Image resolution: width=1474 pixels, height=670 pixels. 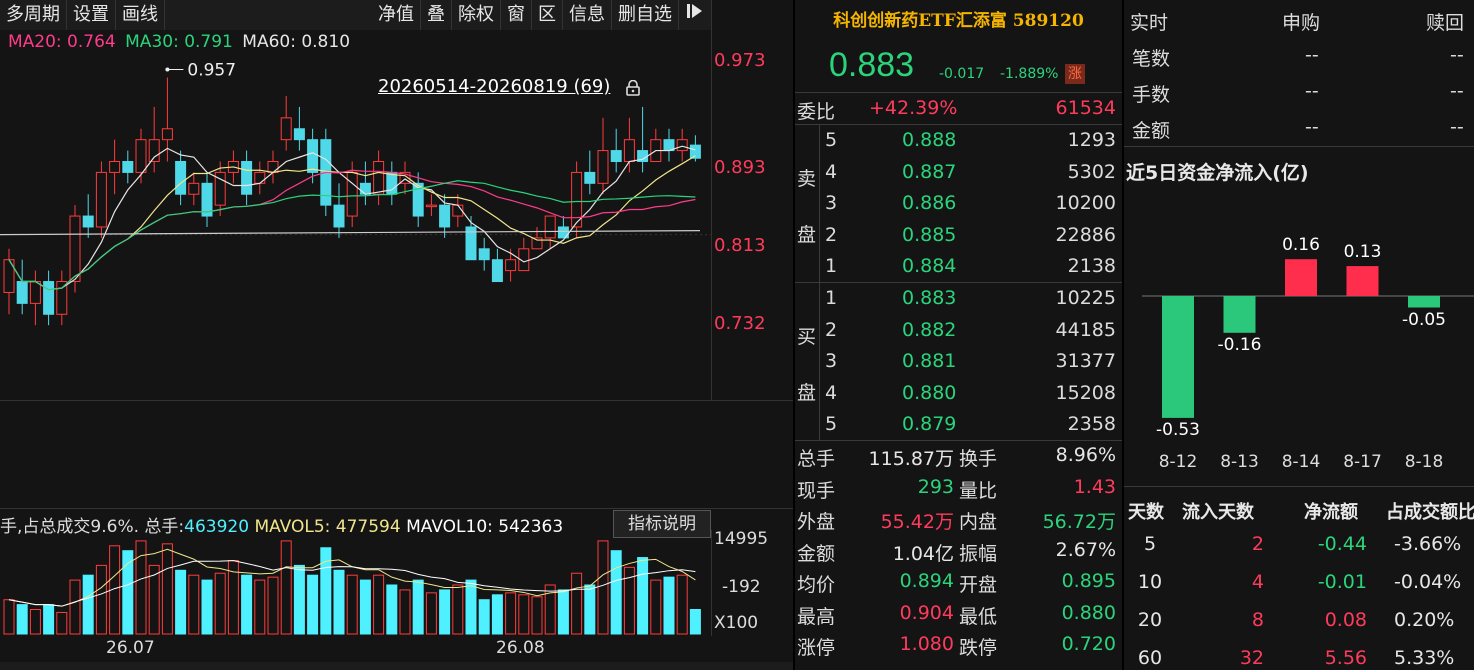 I want to click on date-range-label: 20260514-20260819 (69), so click(x=494, y=86).